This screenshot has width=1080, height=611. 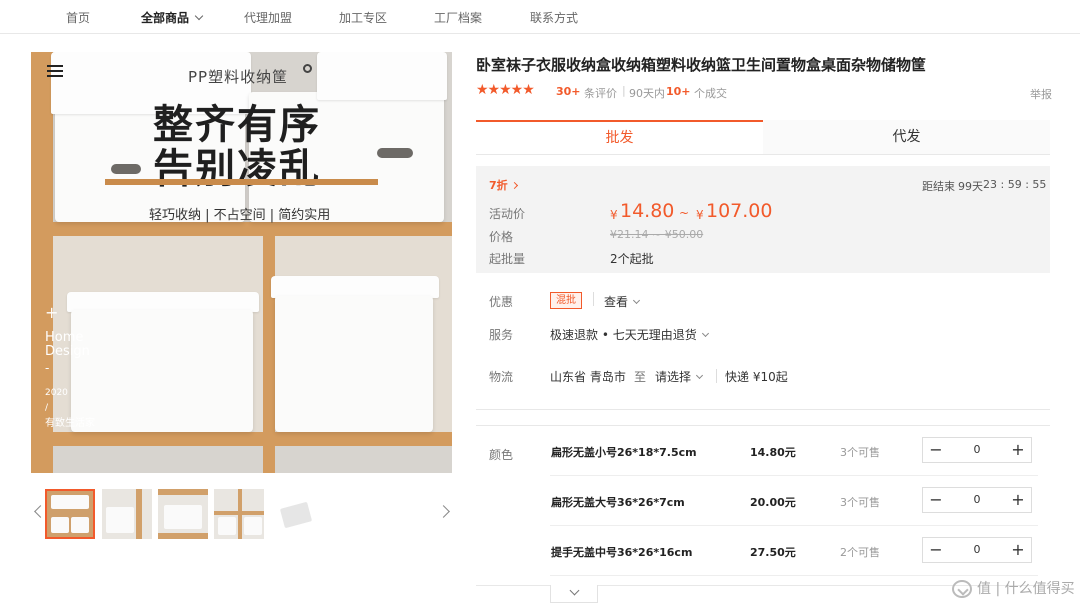 What do you see at coordinates (47, 368) in the screenshot?
I see `image-side-dash: -` at bounding box center [47, 368].